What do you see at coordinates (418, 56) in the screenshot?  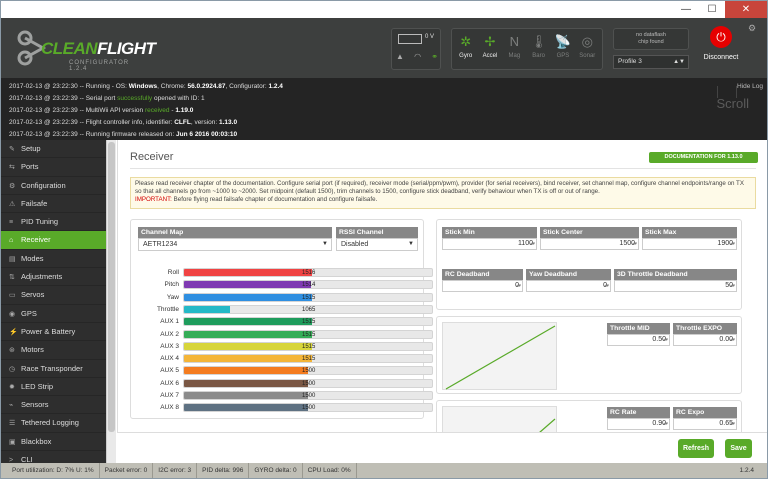 I see `wifi-icon: ◠` at bounding box center [418, 56].